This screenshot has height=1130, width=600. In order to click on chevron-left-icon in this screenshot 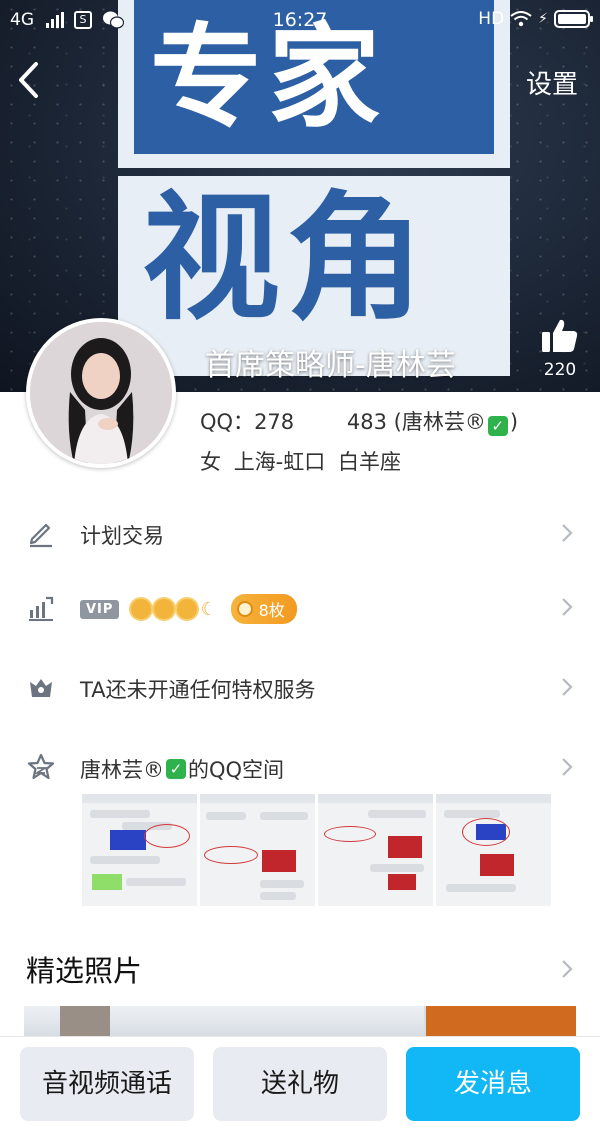, I will do `click(28, 80)`.